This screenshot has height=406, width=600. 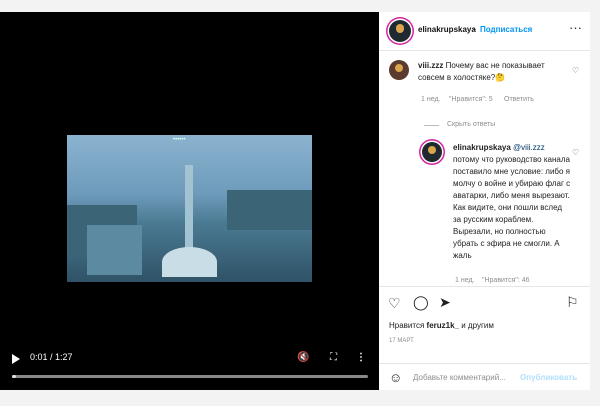 What do you see at coordinates (476, 325) in the screenshot?
I see `liked-by-suffix: и другим` at bounding box center [476, 325].